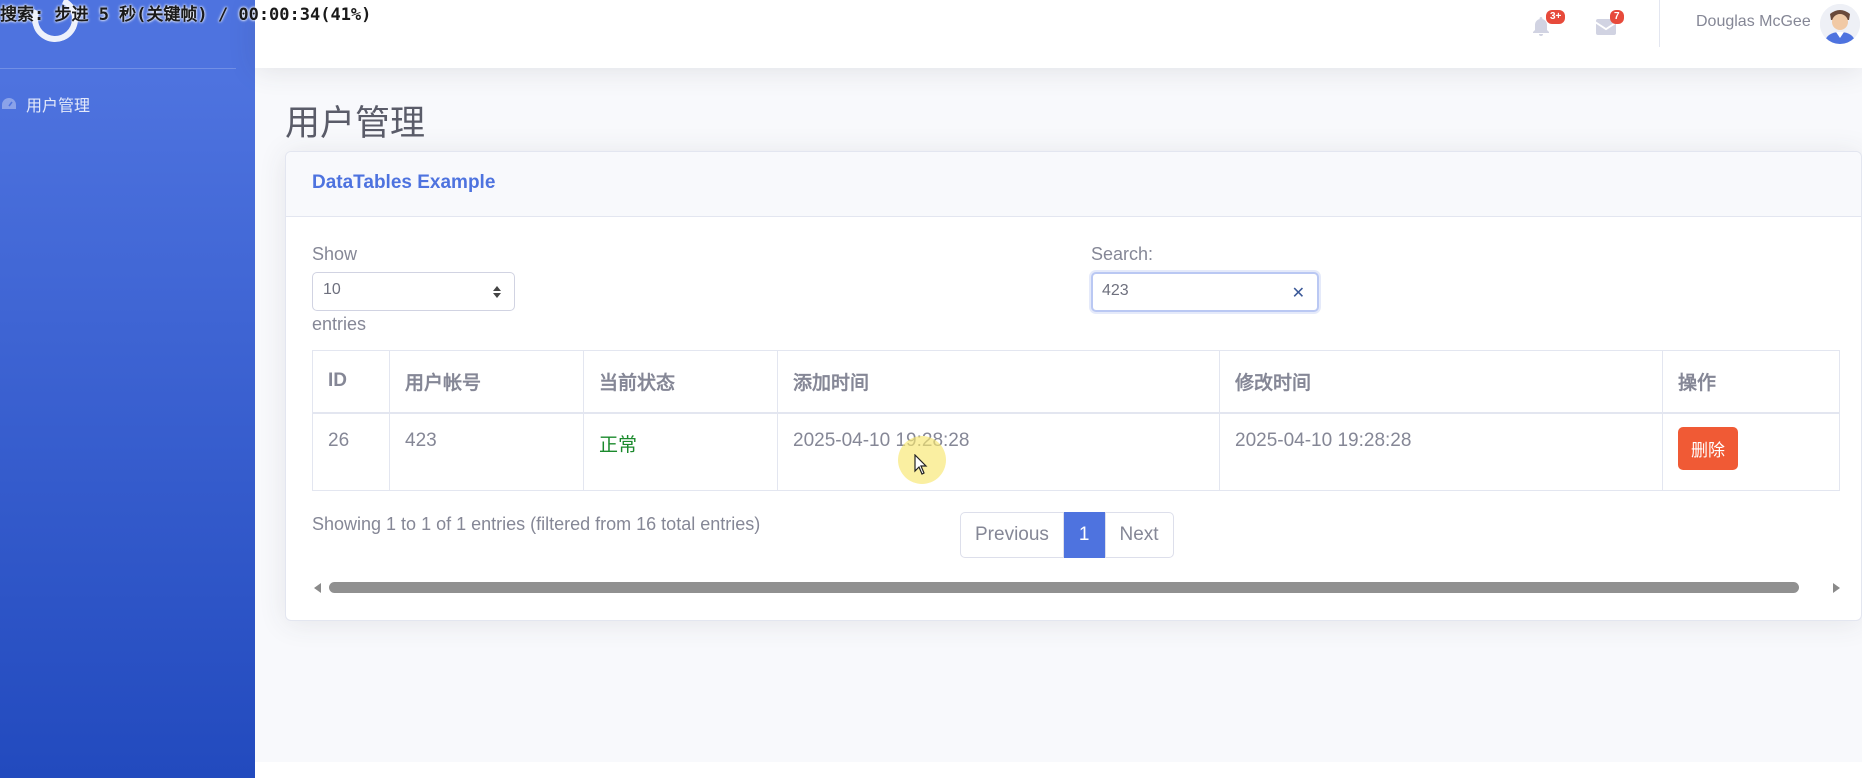  I want to click on entries-length-select: 10, so click(413, 291).